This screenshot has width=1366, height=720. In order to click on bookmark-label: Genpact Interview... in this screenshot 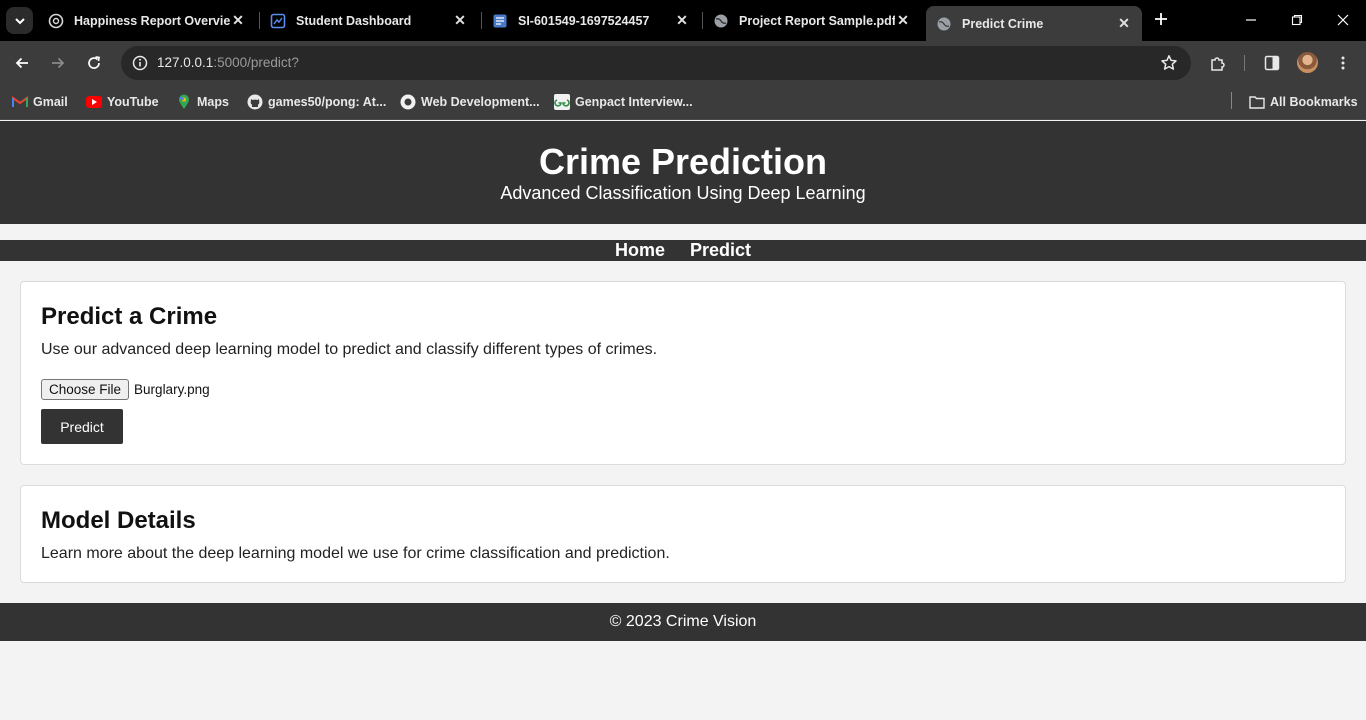, I will do `click(634, 102)`.